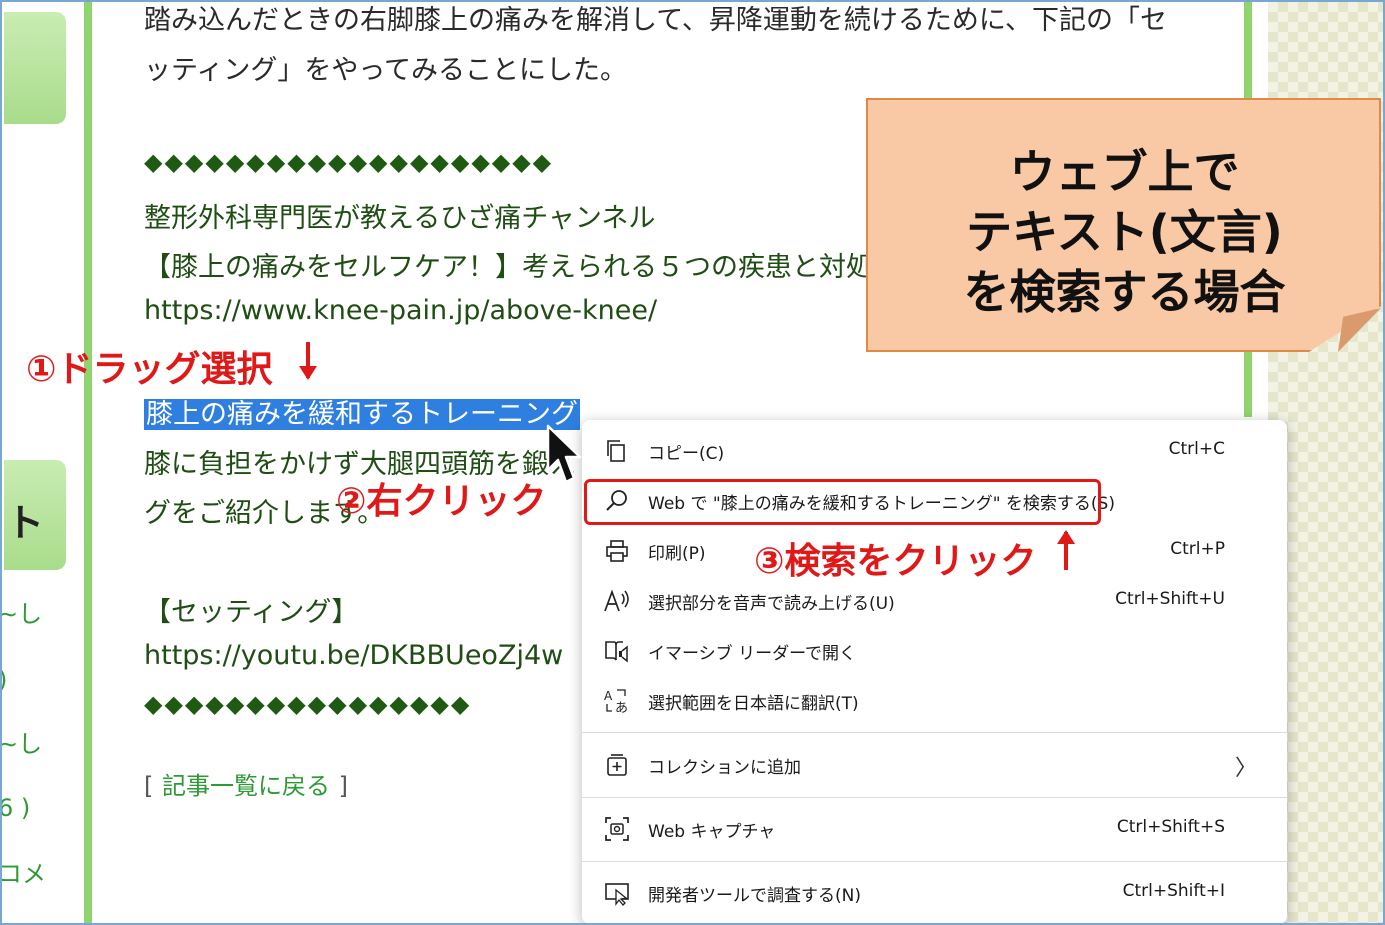 This screenshot has height=925, width=1385. Describe the element at coordinates (617, 451) in the screenshot. I see `copy-icon` at that location.